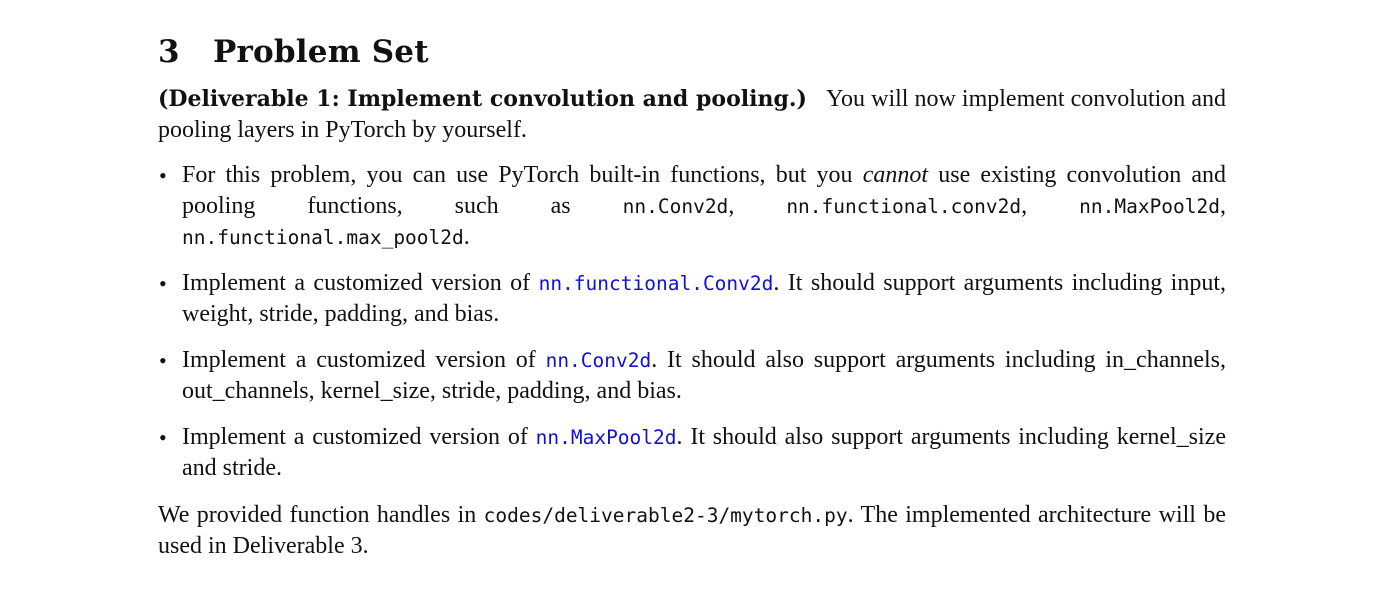 The height and width of the screenshot is (606, 1384). What do you see at coordinates (323, 237) in the screenshot?
I see `code-inline: nn.functional.max_pool2d` at bounding box center [323, 237].